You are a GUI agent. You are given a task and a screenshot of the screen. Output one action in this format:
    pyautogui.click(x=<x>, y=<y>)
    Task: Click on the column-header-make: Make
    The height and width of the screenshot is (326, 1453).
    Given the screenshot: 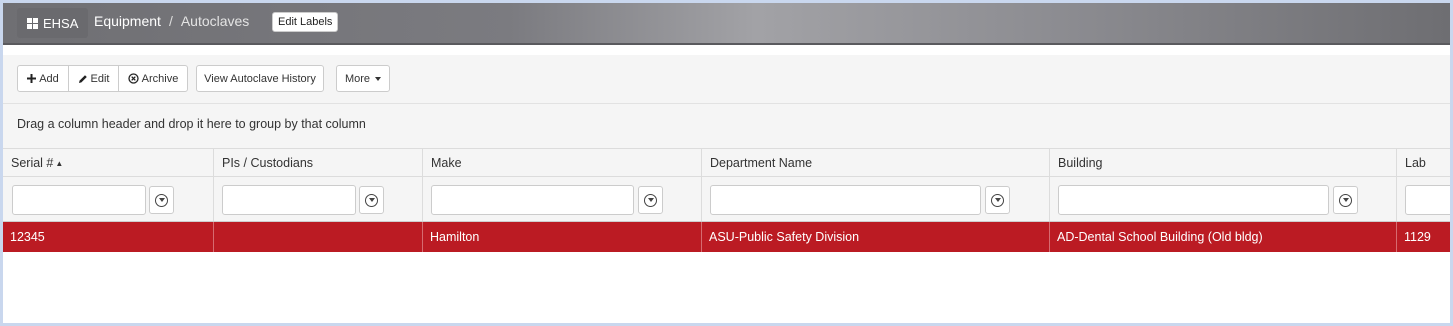 What is the action you would take?
    pyautogui.click(x=561, y=162)
    